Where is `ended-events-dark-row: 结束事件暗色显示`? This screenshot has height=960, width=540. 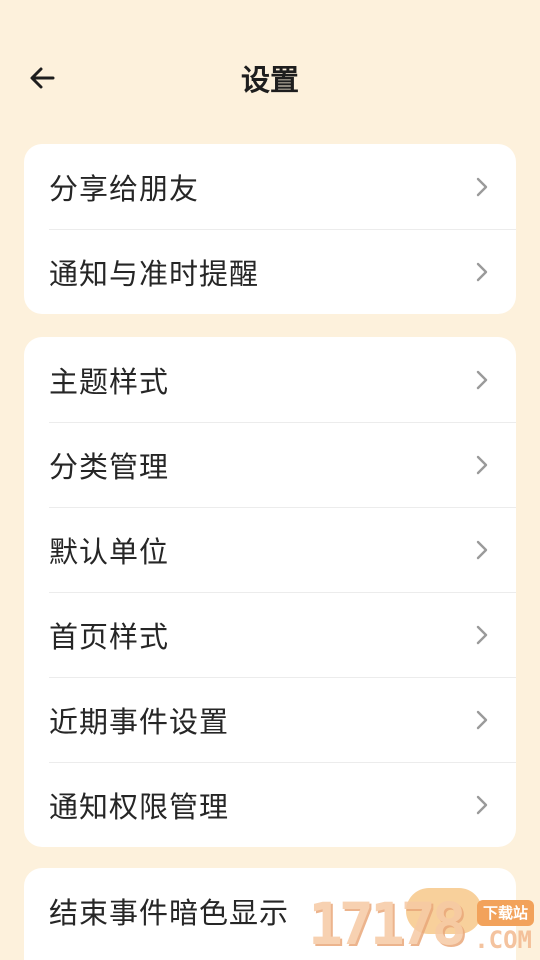 ended-events-dark-row: 结束事件暗色显示 is located at coordinates (270, 910).